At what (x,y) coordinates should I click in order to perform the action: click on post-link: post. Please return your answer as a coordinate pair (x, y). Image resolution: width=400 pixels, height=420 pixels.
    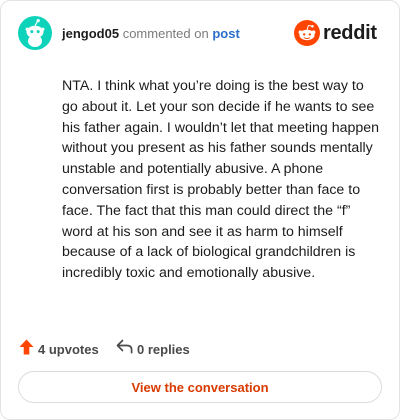
    Looking at the image, I should click on (225, 33).